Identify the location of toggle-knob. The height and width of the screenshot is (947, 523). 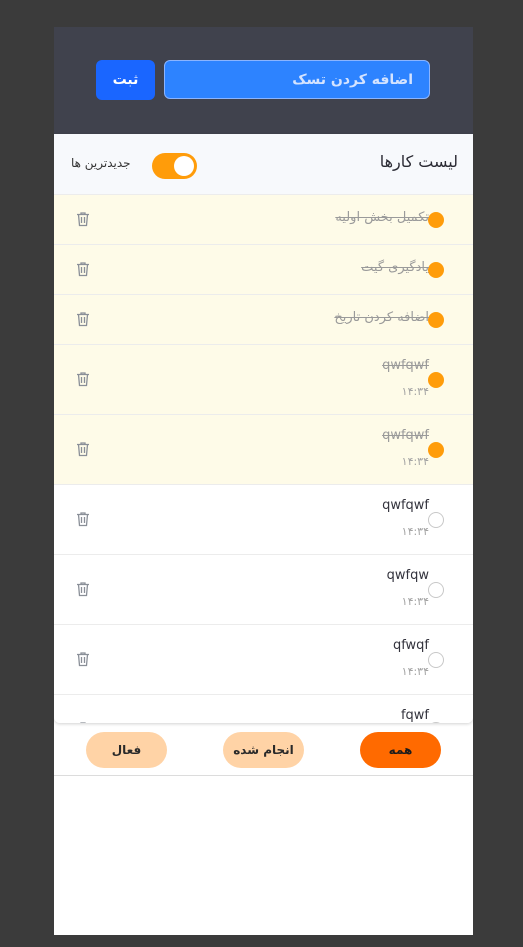
(184, 166).